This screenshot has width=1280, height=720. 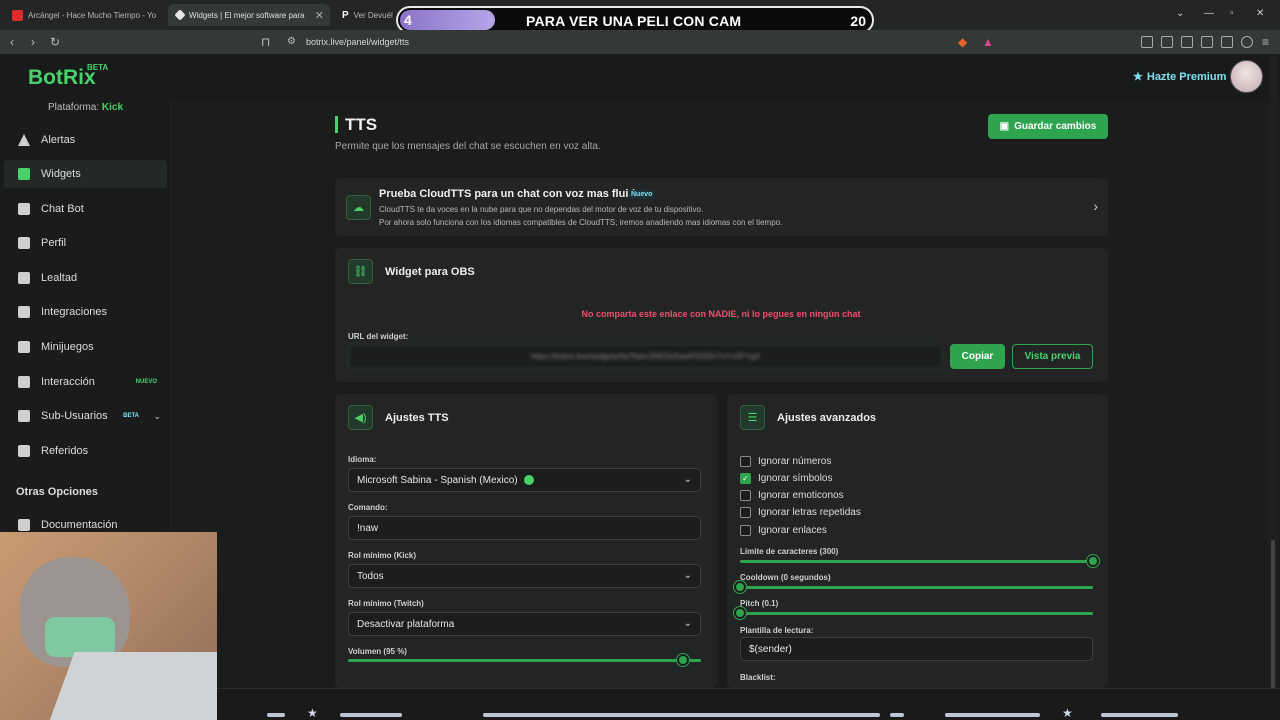 I want to click on logo: BotRix, so click(x=62, y=78).